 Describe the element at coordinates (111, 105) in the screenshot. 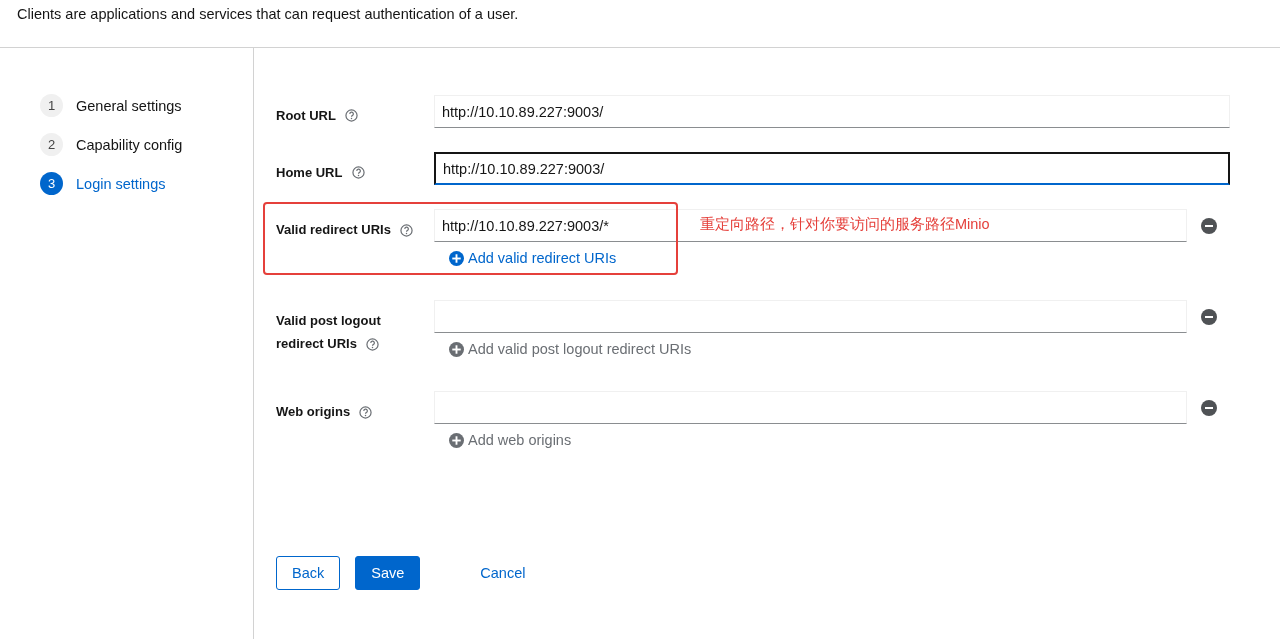

I see `wizard-step: 1 General settings` at that location.